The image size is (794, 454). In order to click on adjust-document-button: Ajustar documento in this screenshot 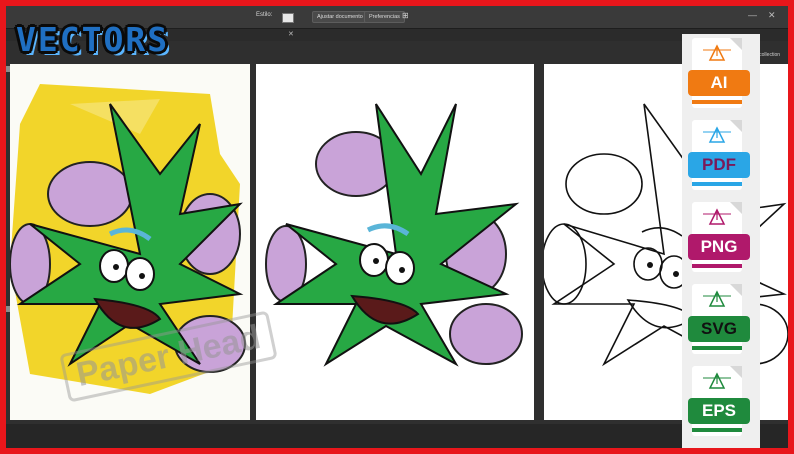, I will do `click(340, 17)`.